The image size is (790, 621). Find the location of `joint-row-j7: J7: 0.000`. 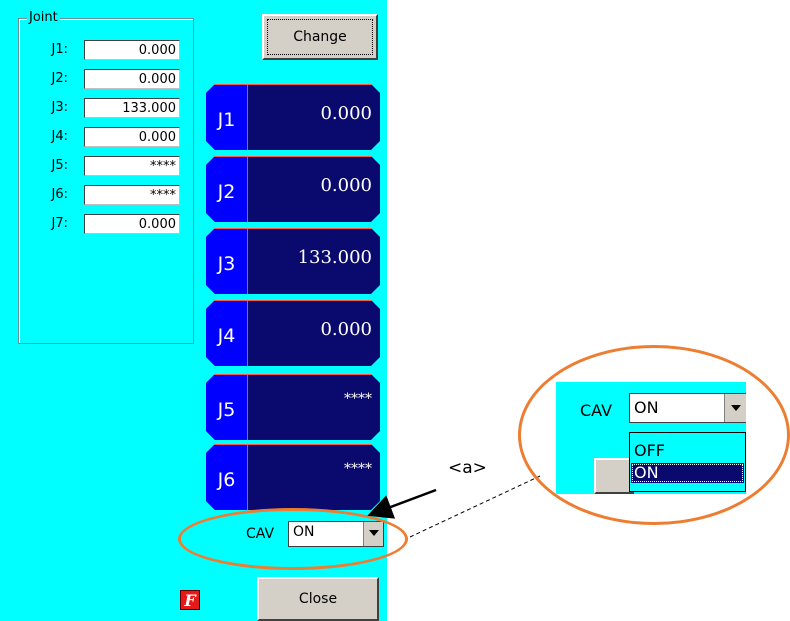

joint-row-j7: J7: 0.000 is located at coordinates (105, 225).